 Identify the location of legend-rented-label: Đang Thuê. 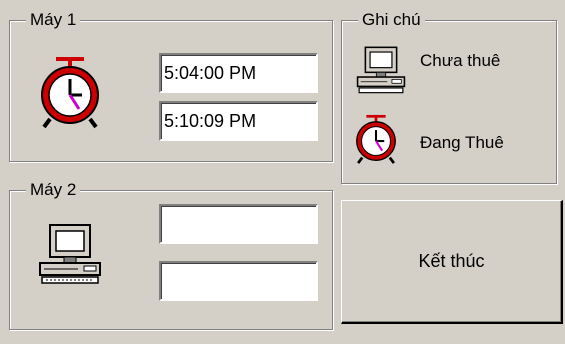
(462, 142).